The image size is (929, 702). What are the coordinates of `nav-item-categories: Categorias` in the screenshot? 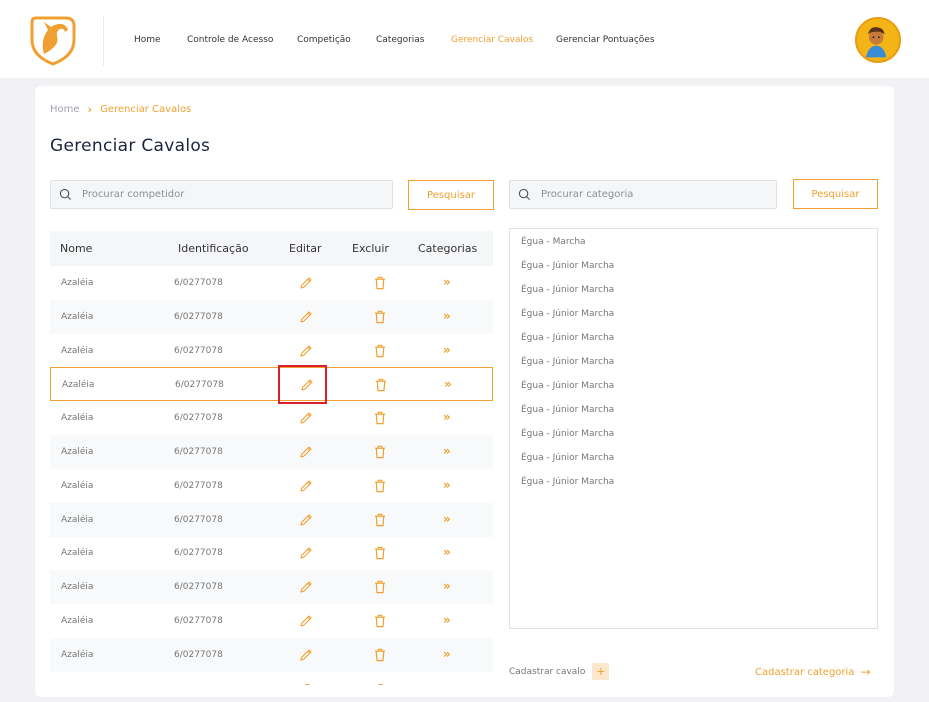 It's located at (413, 40).